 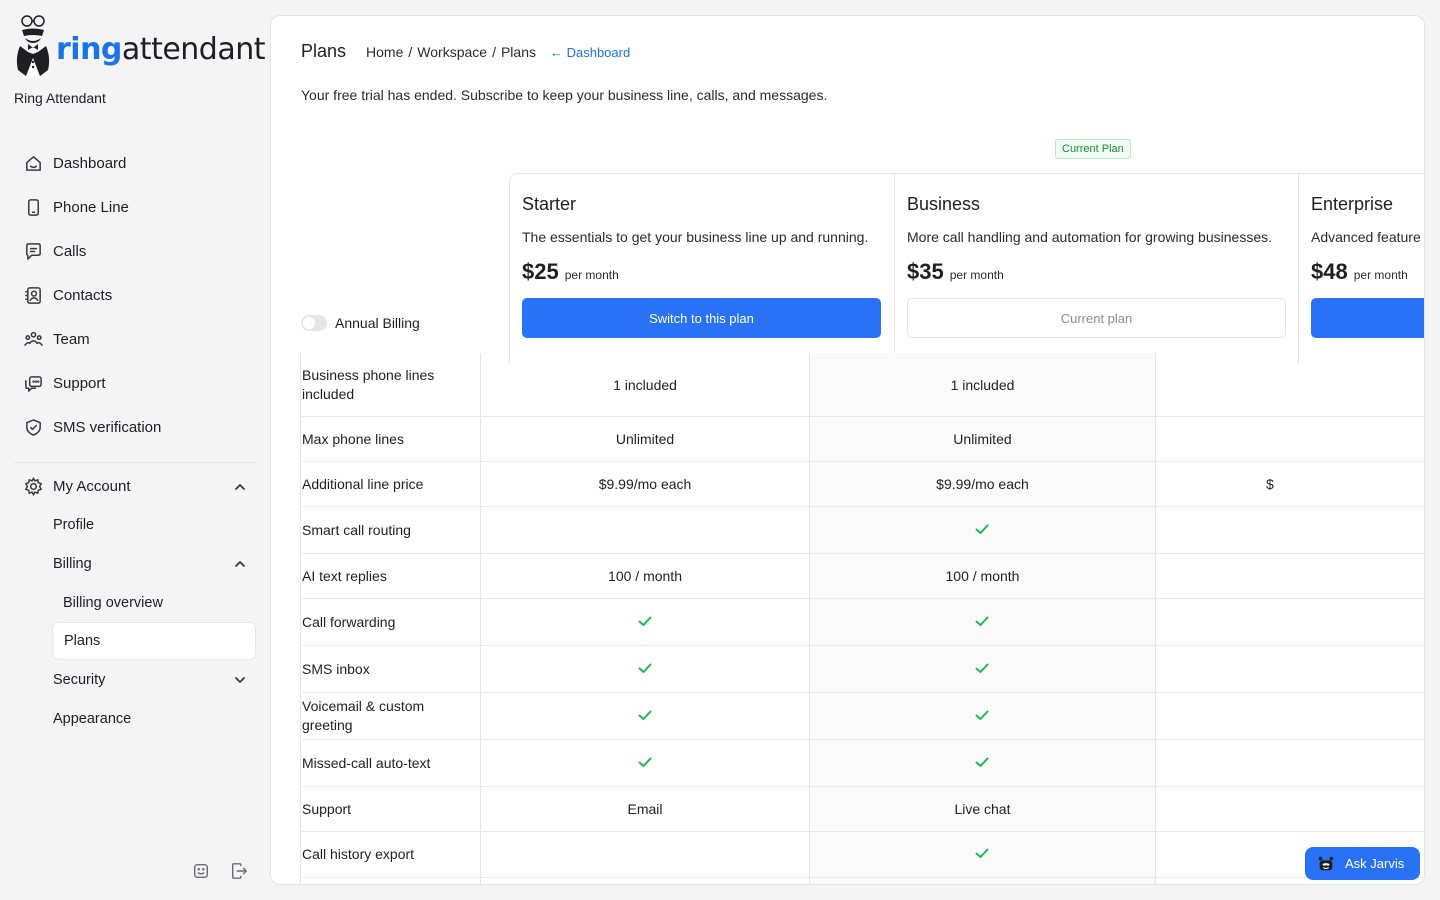 I want to click on plan-name: Business, so click(x=944, y=204).